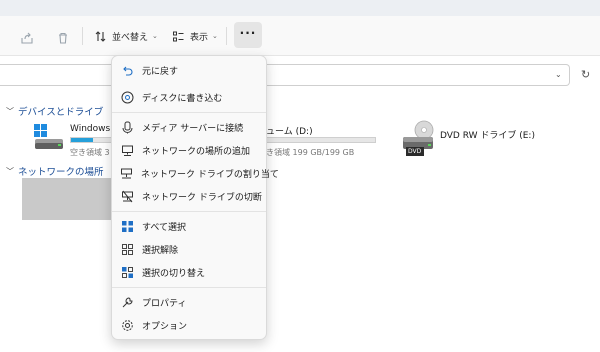  I want to click on view-button: 表示 ⌄, so click(195, 36).